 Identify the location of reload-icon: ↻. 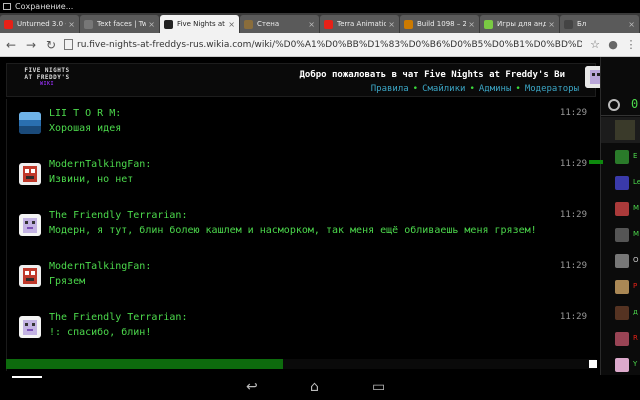
(51, 45).